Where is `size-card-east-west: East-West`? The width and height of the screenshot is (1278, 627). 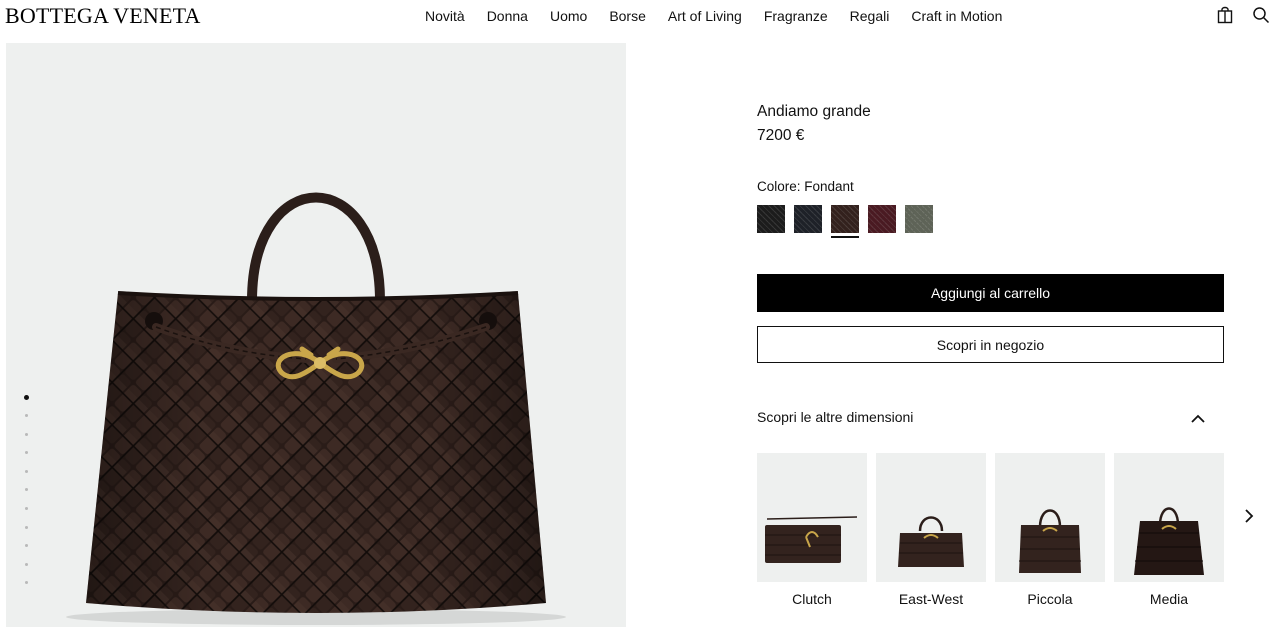
size-card-east-west: East-West is located at coordinates (931, 530).